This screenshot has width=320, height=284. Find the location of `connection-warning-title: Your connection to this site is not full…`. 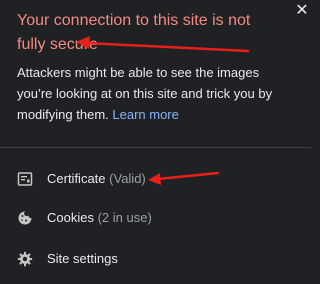

connection-warning-title: Your connection to this site is not full… is located at coordinates (134, 32).